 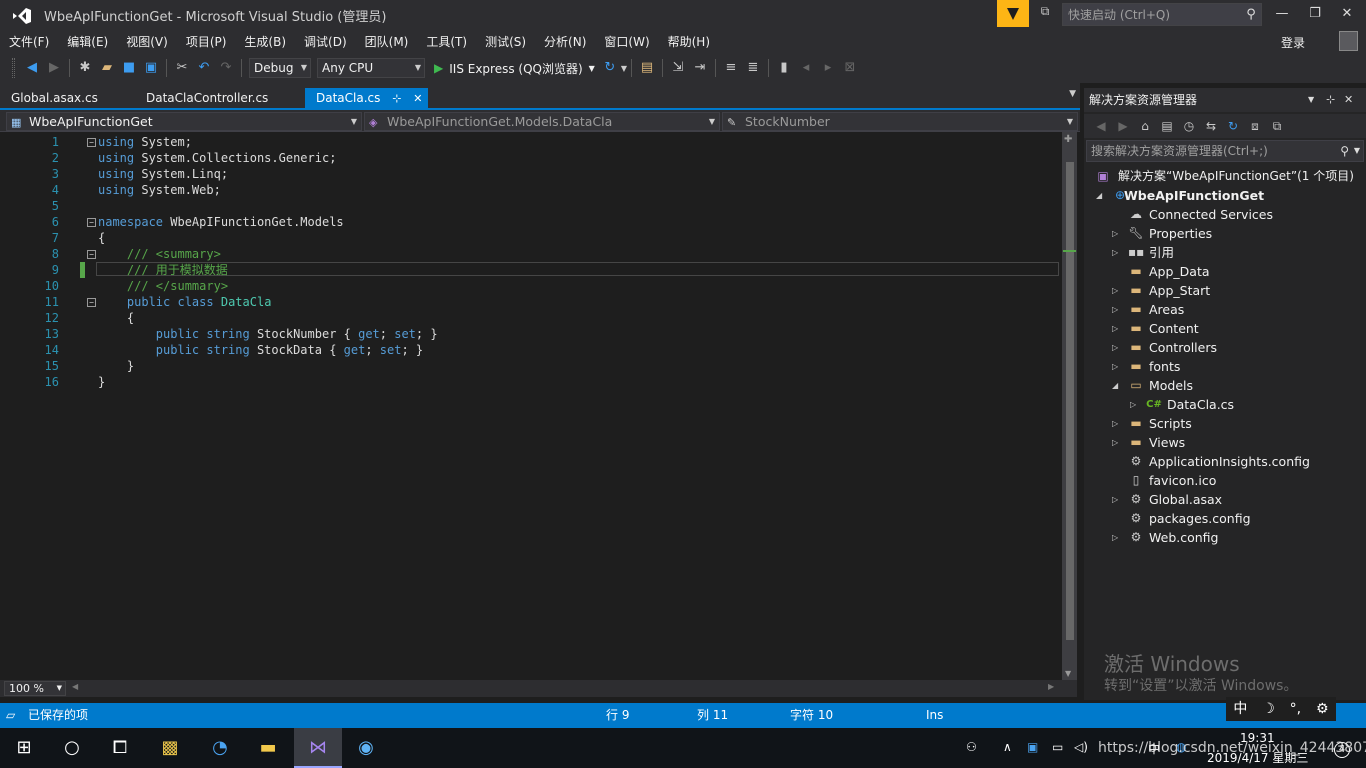 I want to click on qq-browser-icon: ◔, so click(x=220, y=748).